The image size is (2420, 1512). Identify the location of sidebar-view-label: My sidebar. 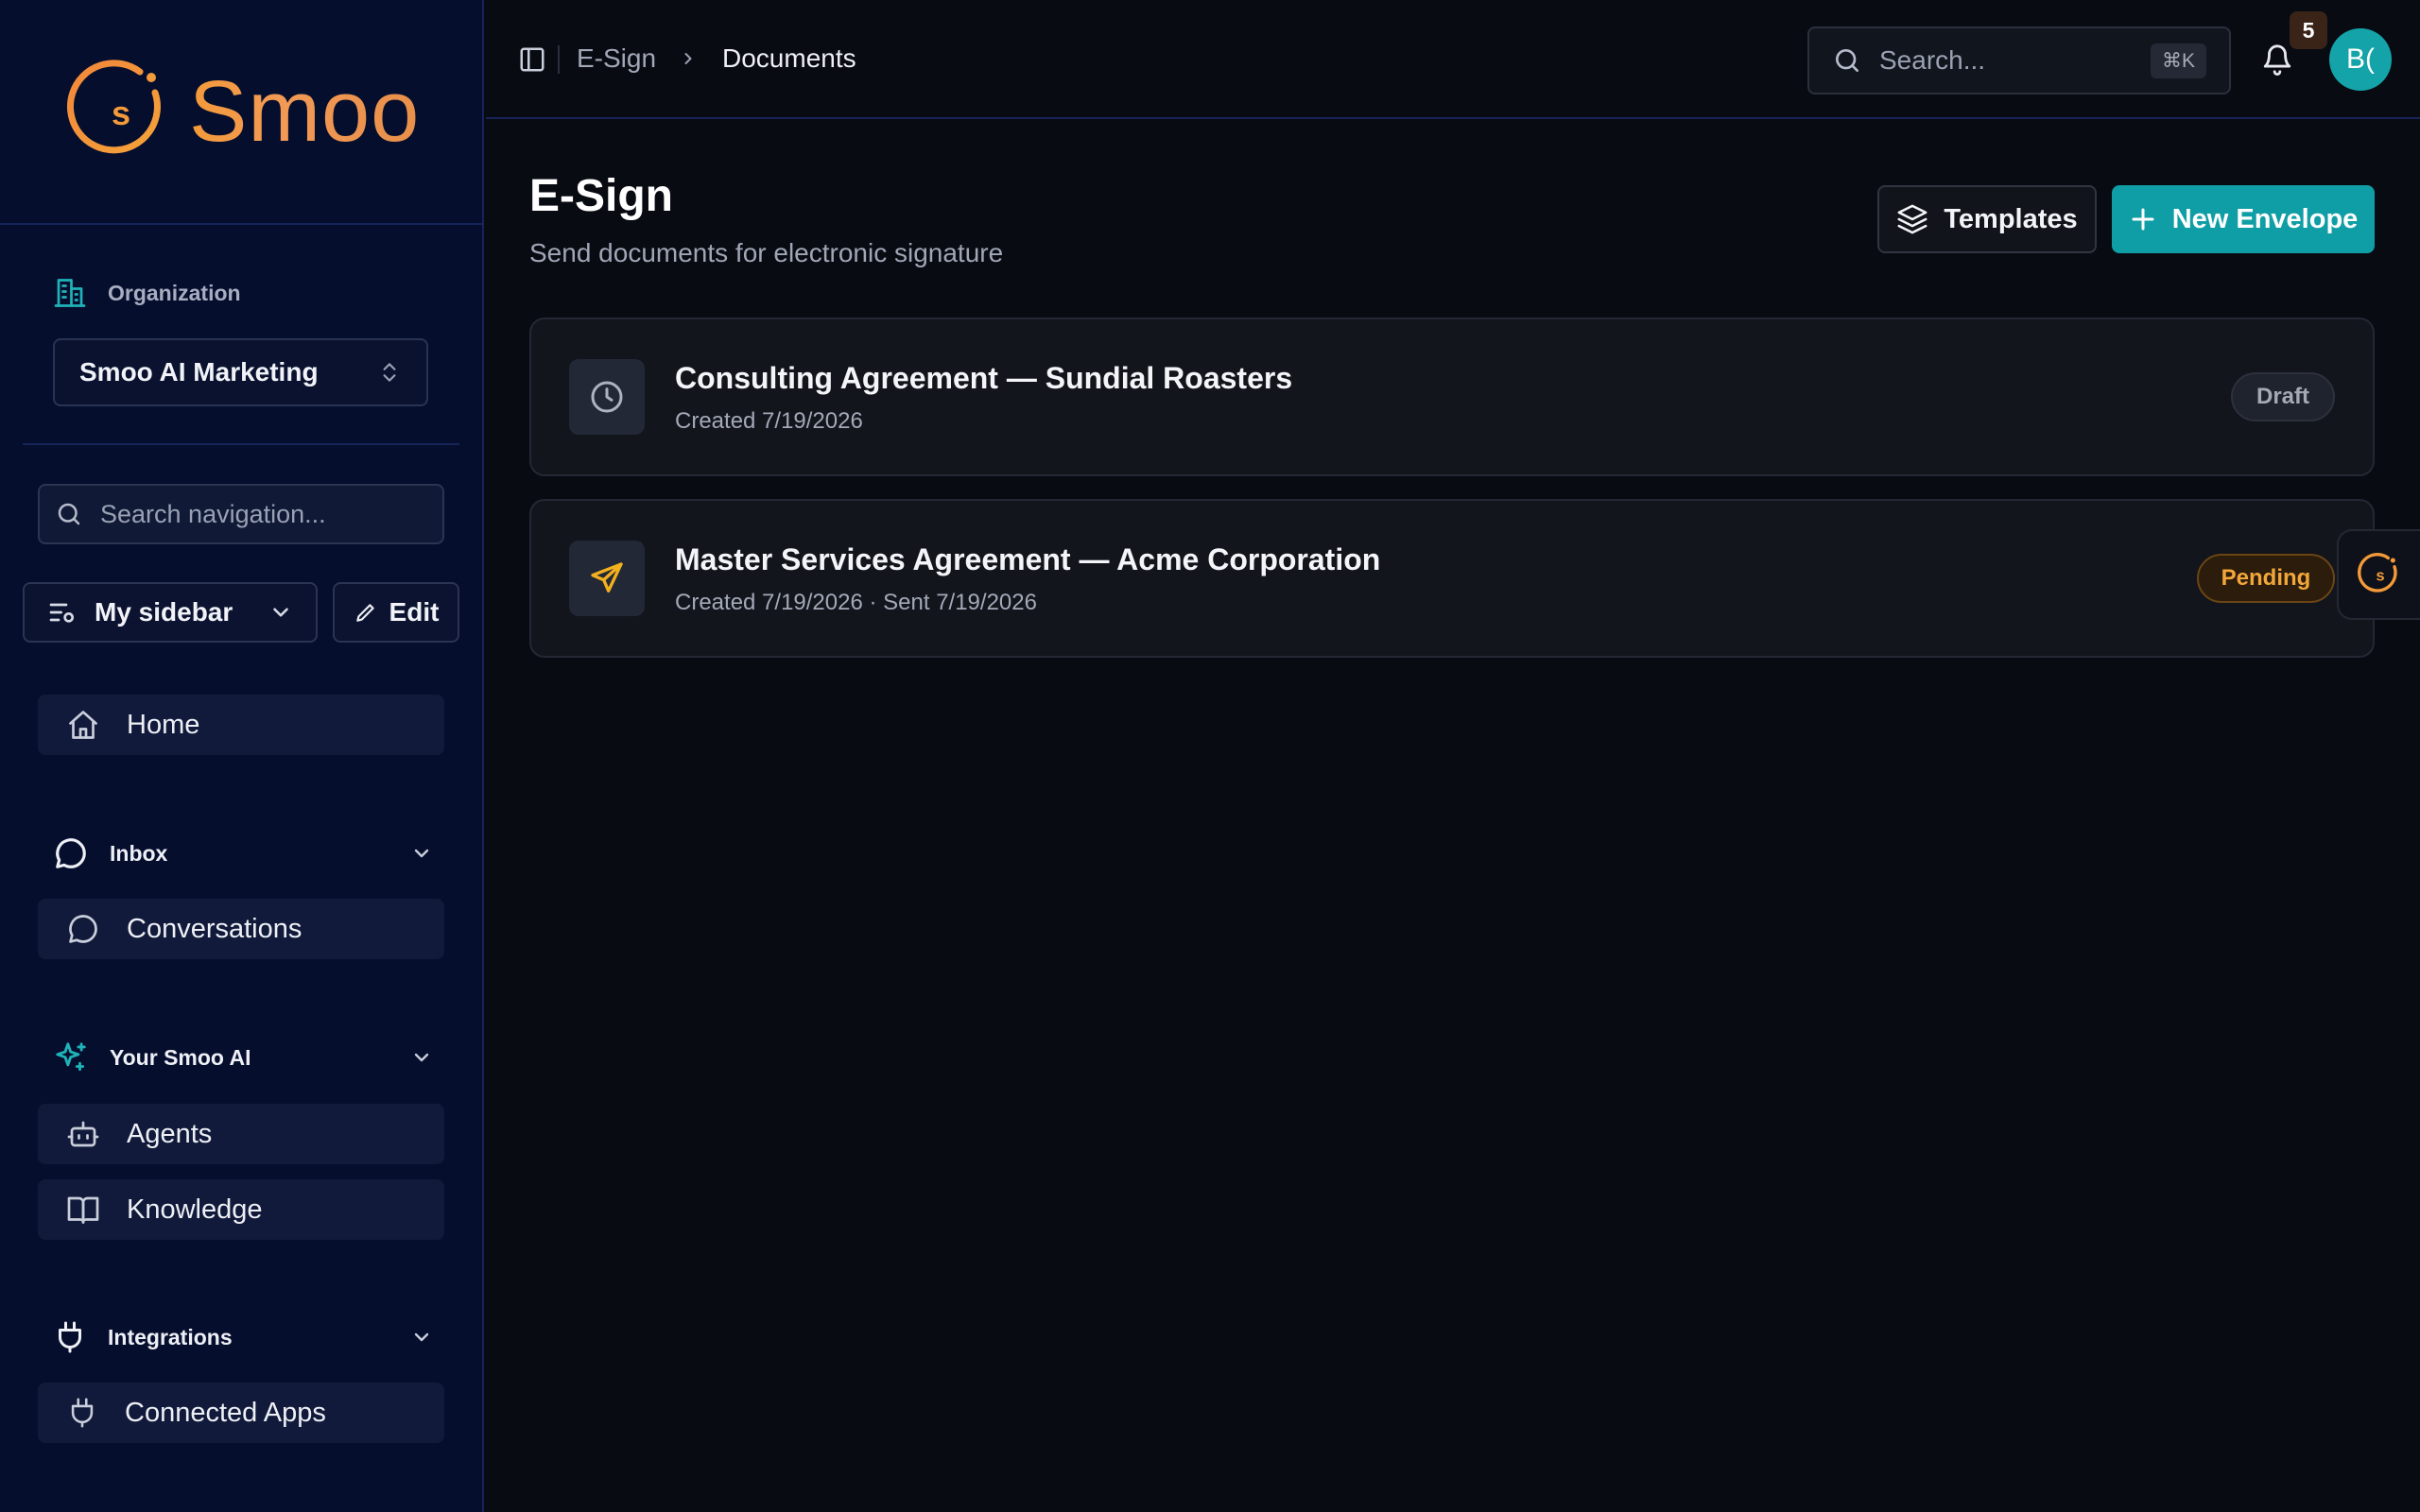
(164, 612).